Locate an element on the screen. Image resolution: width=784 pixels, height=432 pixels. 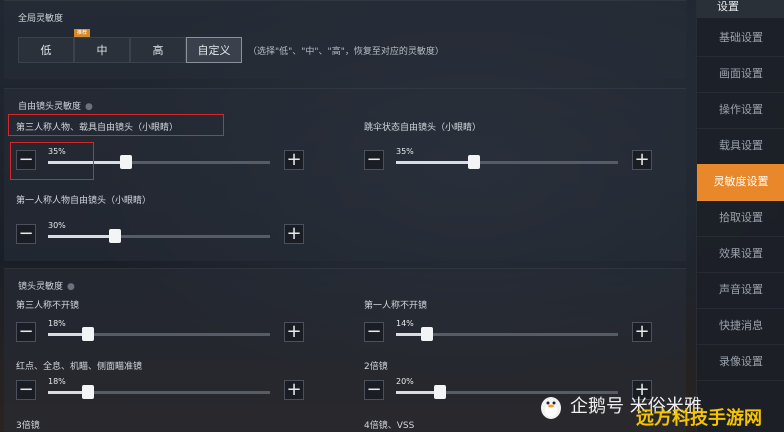
minus-button-fpp-free-camera: − is located at coordinates (26, 234).